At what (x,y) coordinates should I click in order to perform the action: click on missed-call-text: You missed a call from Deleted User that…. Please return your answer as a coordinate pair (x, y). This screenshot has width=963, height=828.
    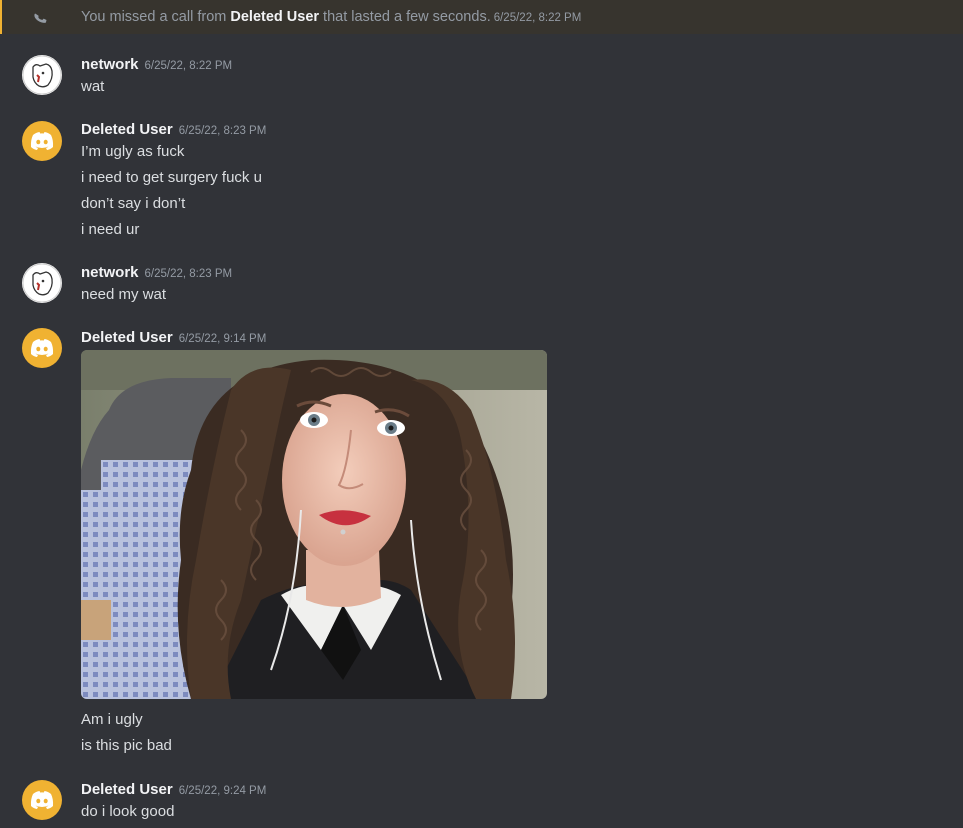
    Looking at the image, I should click on (331, 17).